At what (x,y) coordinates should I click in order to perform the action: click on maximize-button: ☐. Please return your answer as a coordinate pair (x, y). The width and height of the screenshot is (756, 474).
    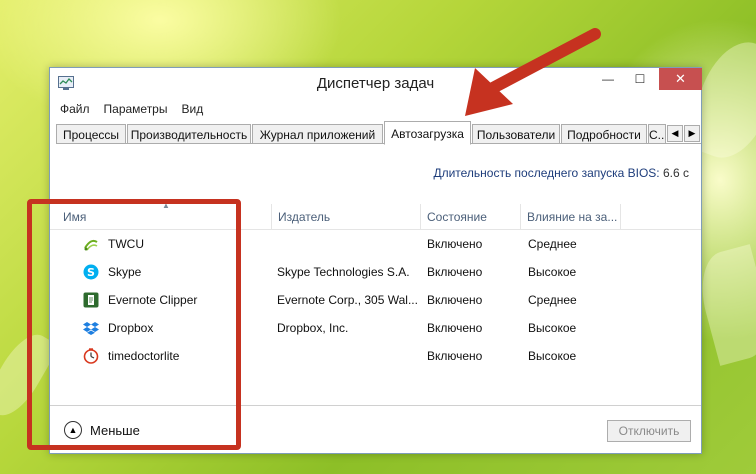
    Looking at the image, I should click on (640, 79).